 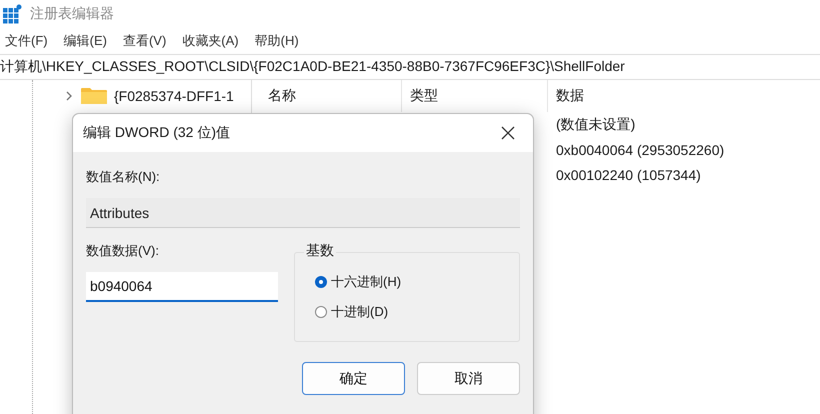 What do you see at coordinates (320, 251) in the screenshot?
I see `group-title: 基数` at bounding box center [320, 251].